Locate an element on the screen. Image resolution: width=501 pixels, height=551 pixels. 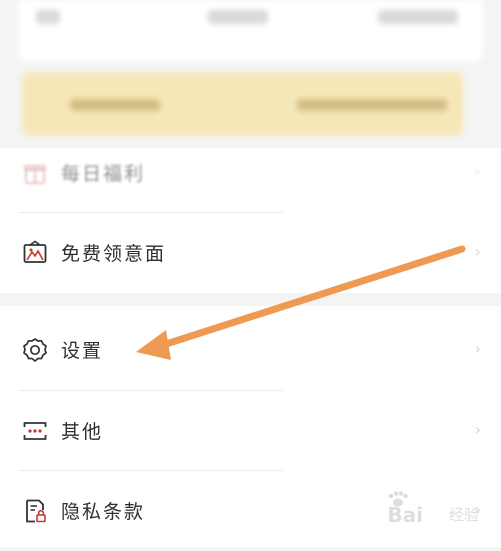
watermark-brand: Bai is located at coordinates (405, 515).